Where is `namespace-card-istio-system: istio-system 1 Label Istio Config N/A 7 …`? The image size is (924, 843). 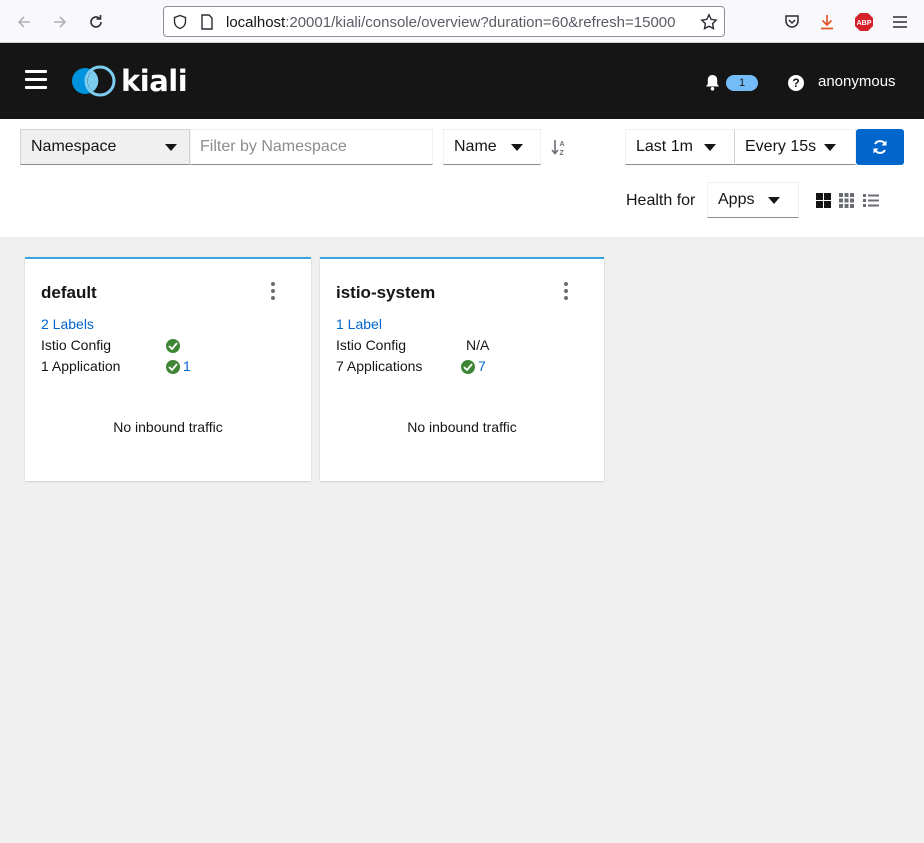 namespace-card-istio-system: istio-system 1 Label Istio Config N/A 7 … is located at coordinates (462, 369).